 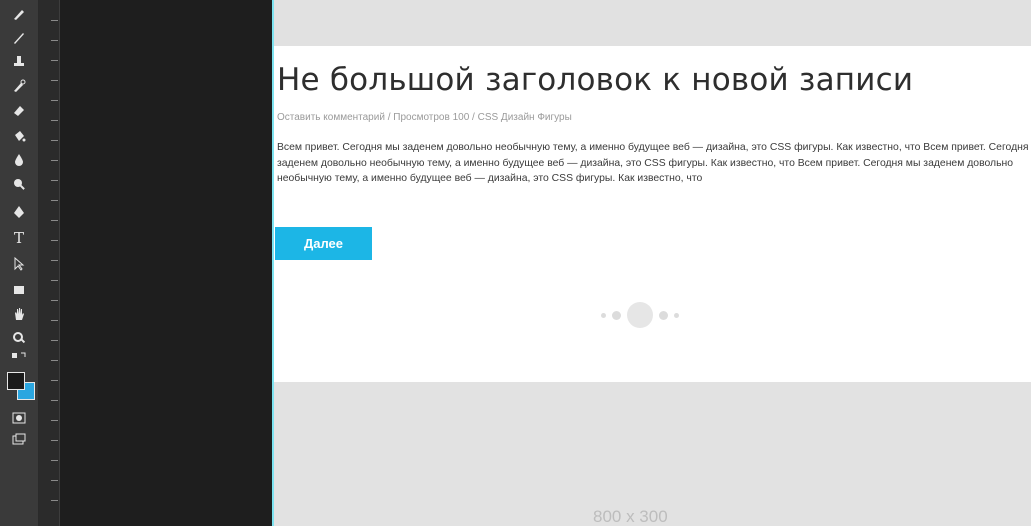 I want to click on zoom-icon, so click(x=19, y=338).